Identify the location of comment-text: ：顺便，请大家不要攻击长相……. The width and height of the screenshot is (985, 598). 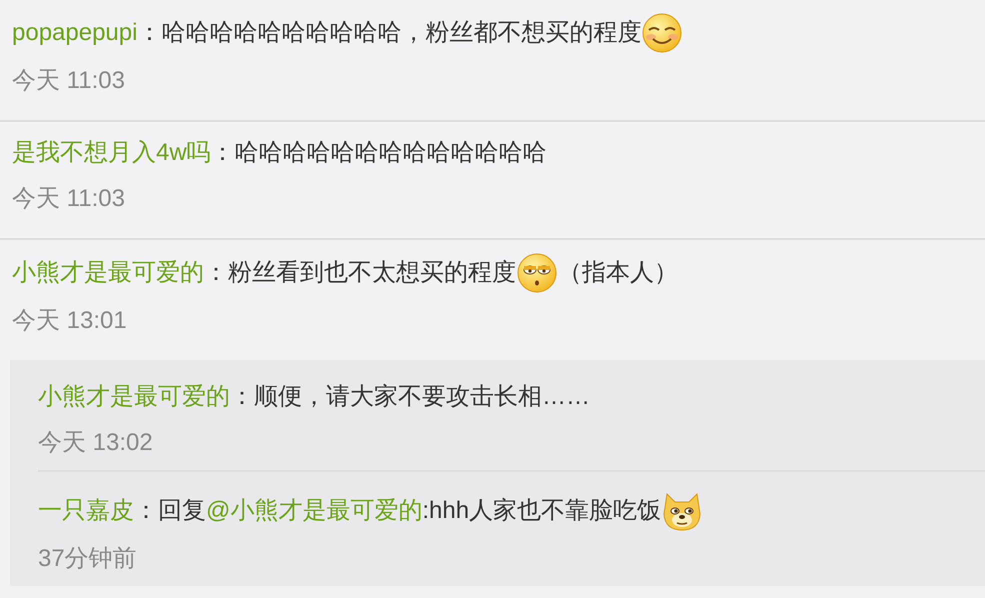
(410, 397).